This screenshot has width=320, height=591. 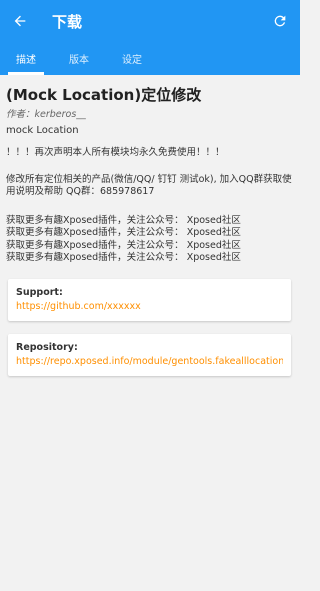 I want to click on app-bar: 下载 描述 版本 设定, so click(x=150, y=37).